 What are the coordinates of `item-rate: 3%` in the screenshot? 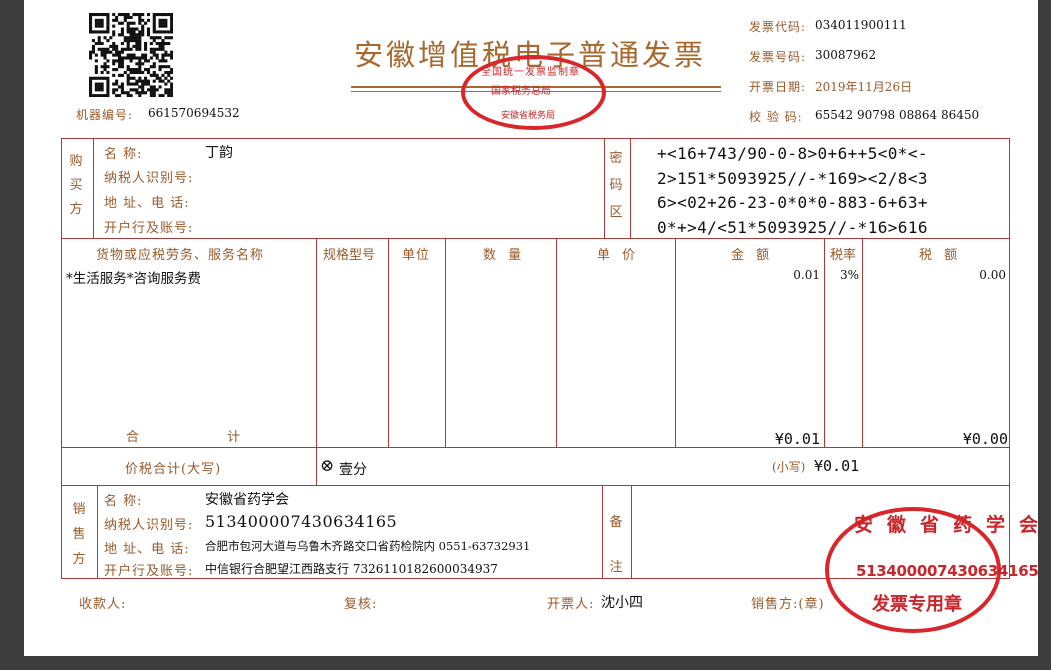 It's located at (849, 275).